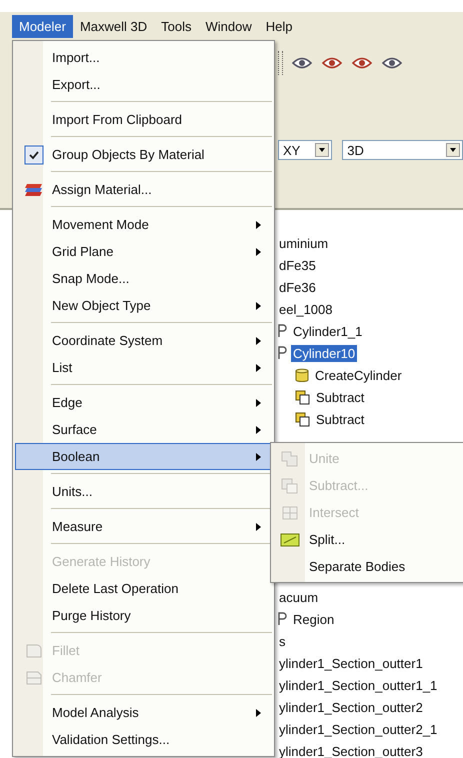 This screenshot has width=463, height=758. I want to click on menu-bar-item: Help, so click(279, 26).